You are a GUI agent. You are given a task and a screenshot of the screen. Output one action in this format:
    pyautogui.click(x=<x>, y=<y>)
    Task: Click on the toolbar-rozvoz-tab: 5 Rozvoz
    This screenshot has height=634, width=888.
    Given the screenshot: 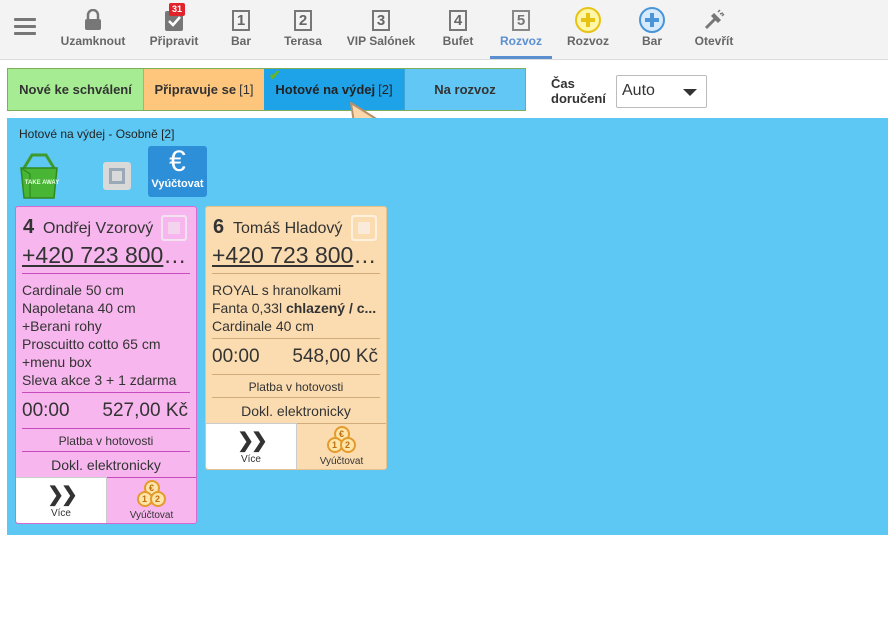 What is the action you would take?
    pyautogui.click(x=521, y=32)
    